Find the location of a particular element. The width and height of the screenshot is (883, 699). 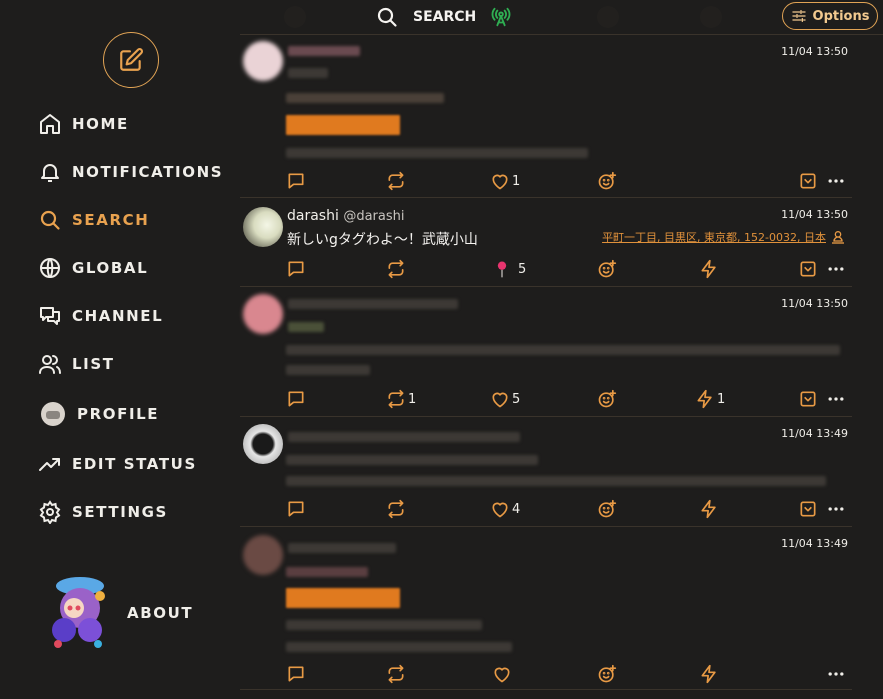

like-button is located at coordinates (503, 674).